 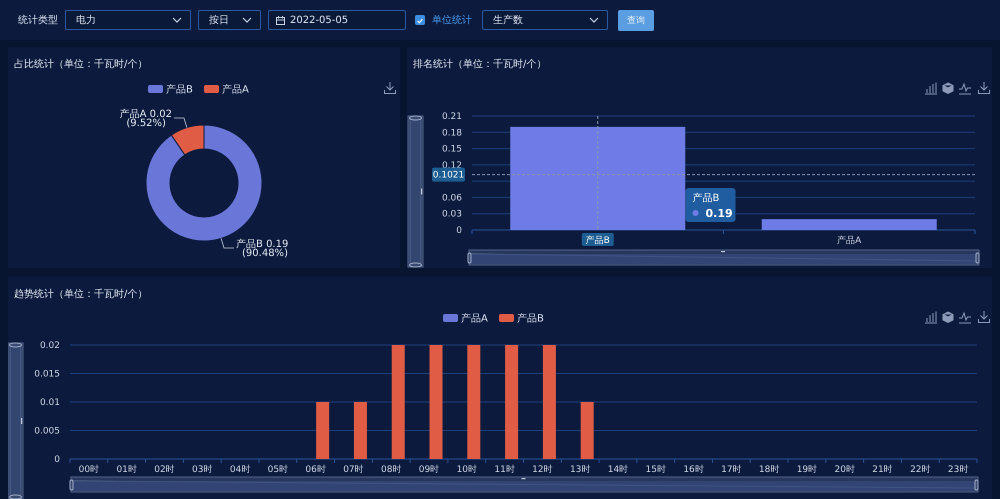 I want to click on ref-line-label: 0.1021, so click(x=448, y=175).